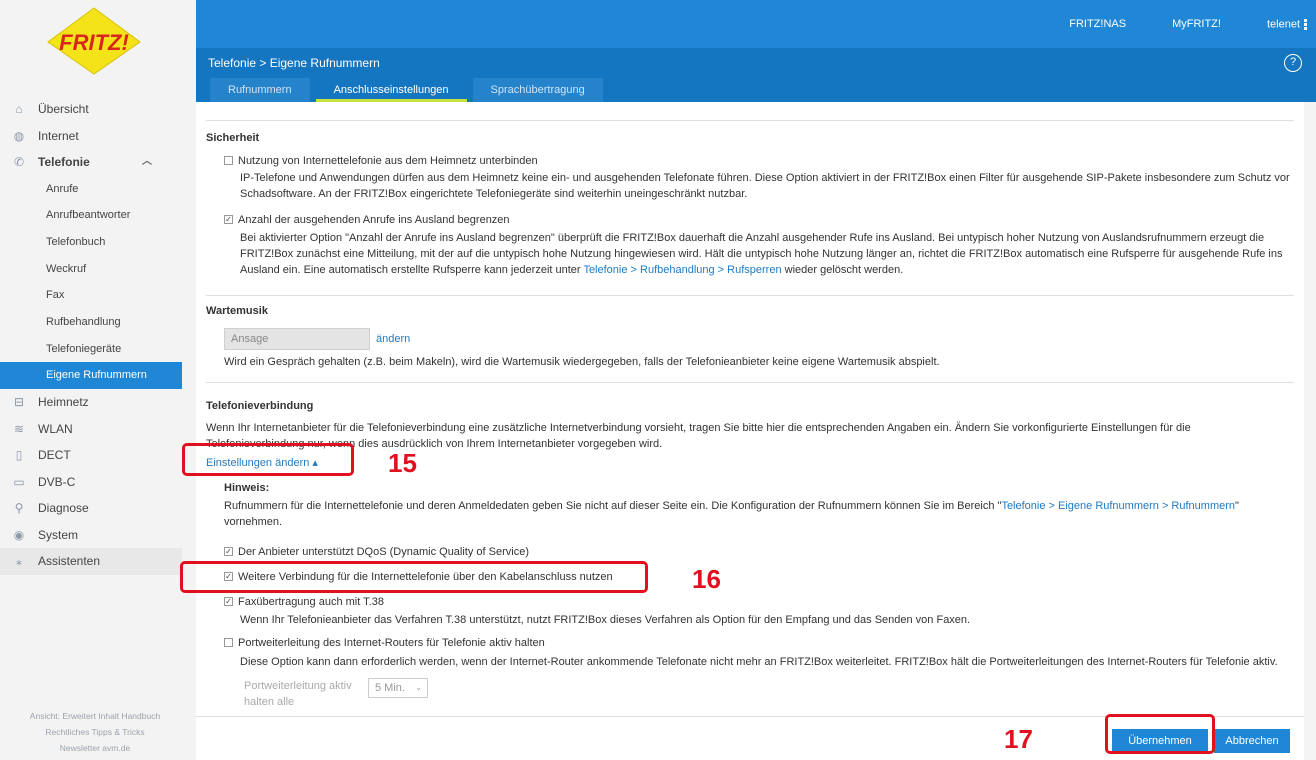 The image size is (1316, 760). I want to click on sidebar-sub-telefoniegeraete: Telefoniegeräte, so click(91, 349).